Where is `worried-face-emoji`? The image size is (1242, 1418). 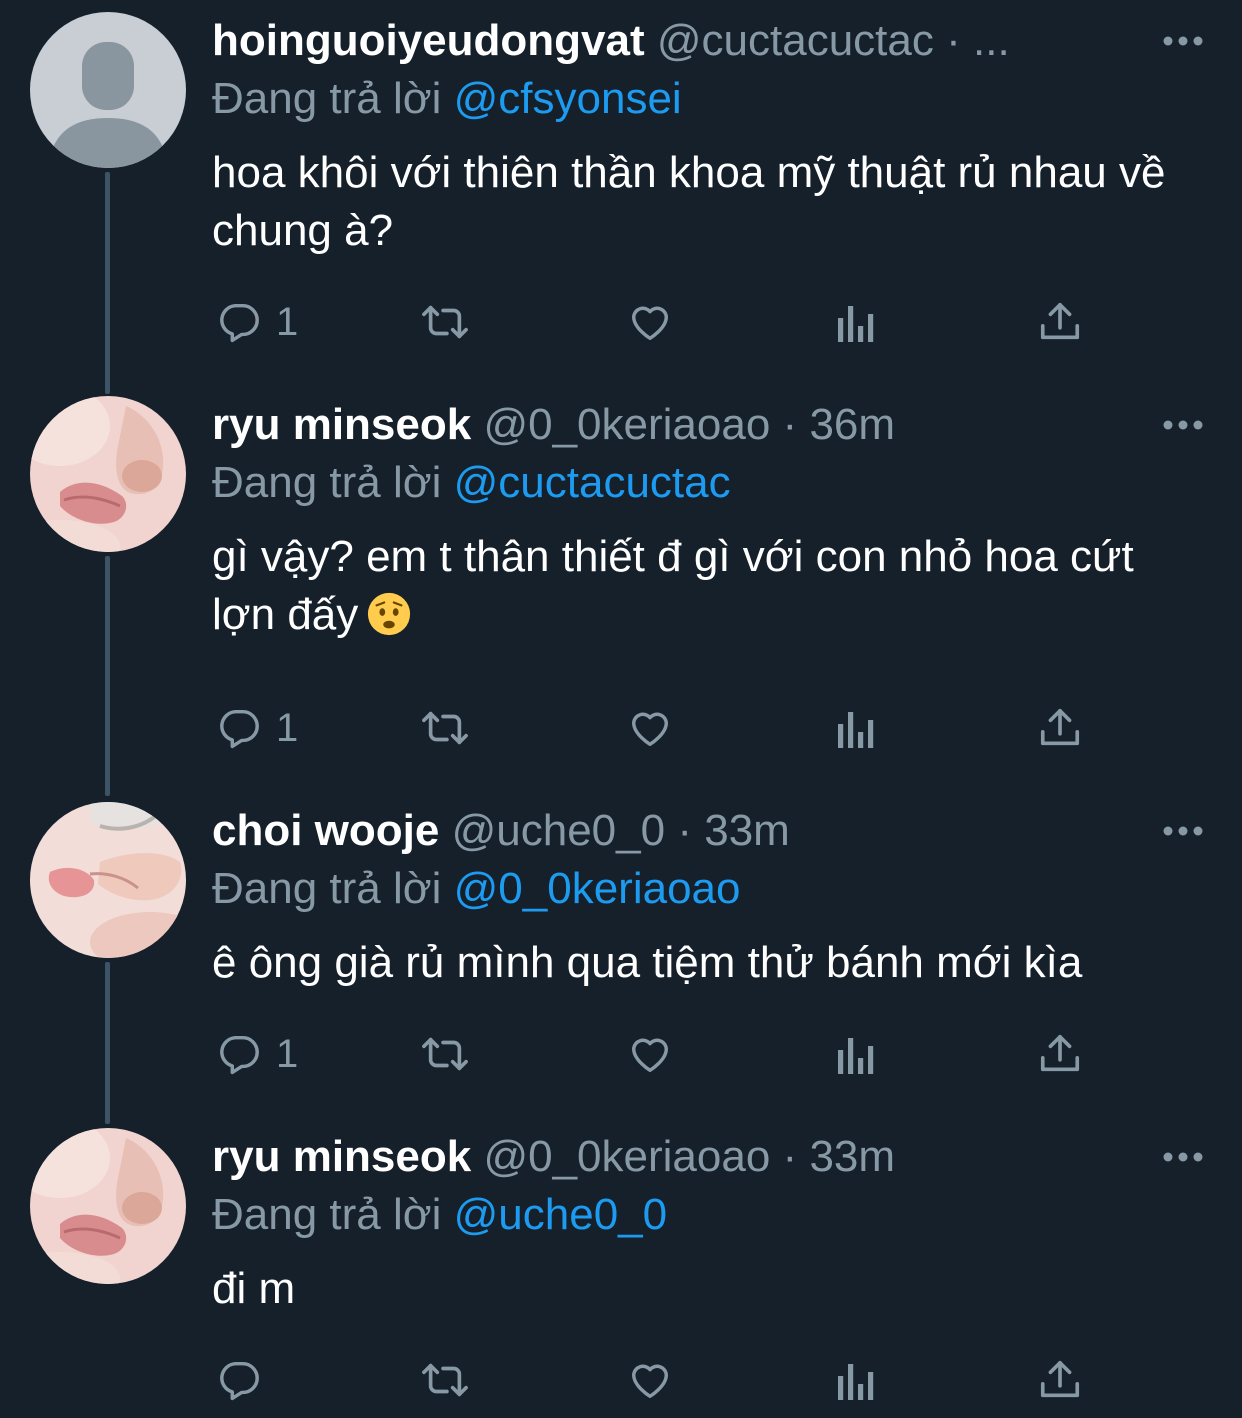
worried-face-emoji is located at coordinates (389, 614).